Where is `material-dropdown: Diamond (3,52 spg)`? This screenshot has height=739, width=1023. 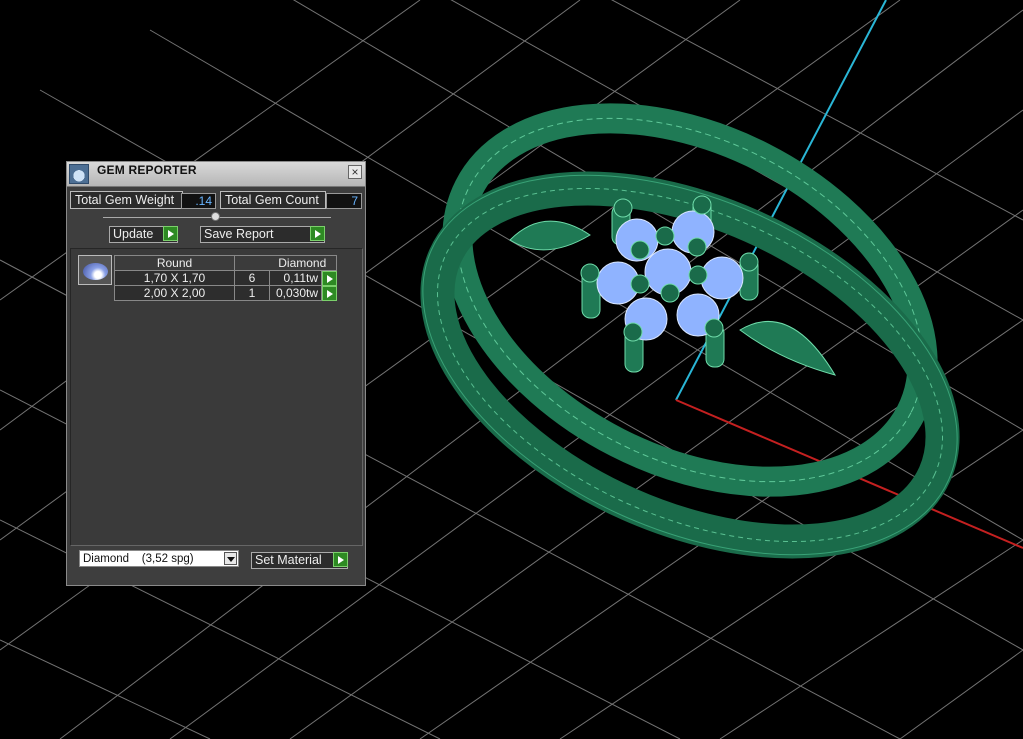 material-dropdown: Diamond (3,52 spg) is located at coordinates (159, 558).